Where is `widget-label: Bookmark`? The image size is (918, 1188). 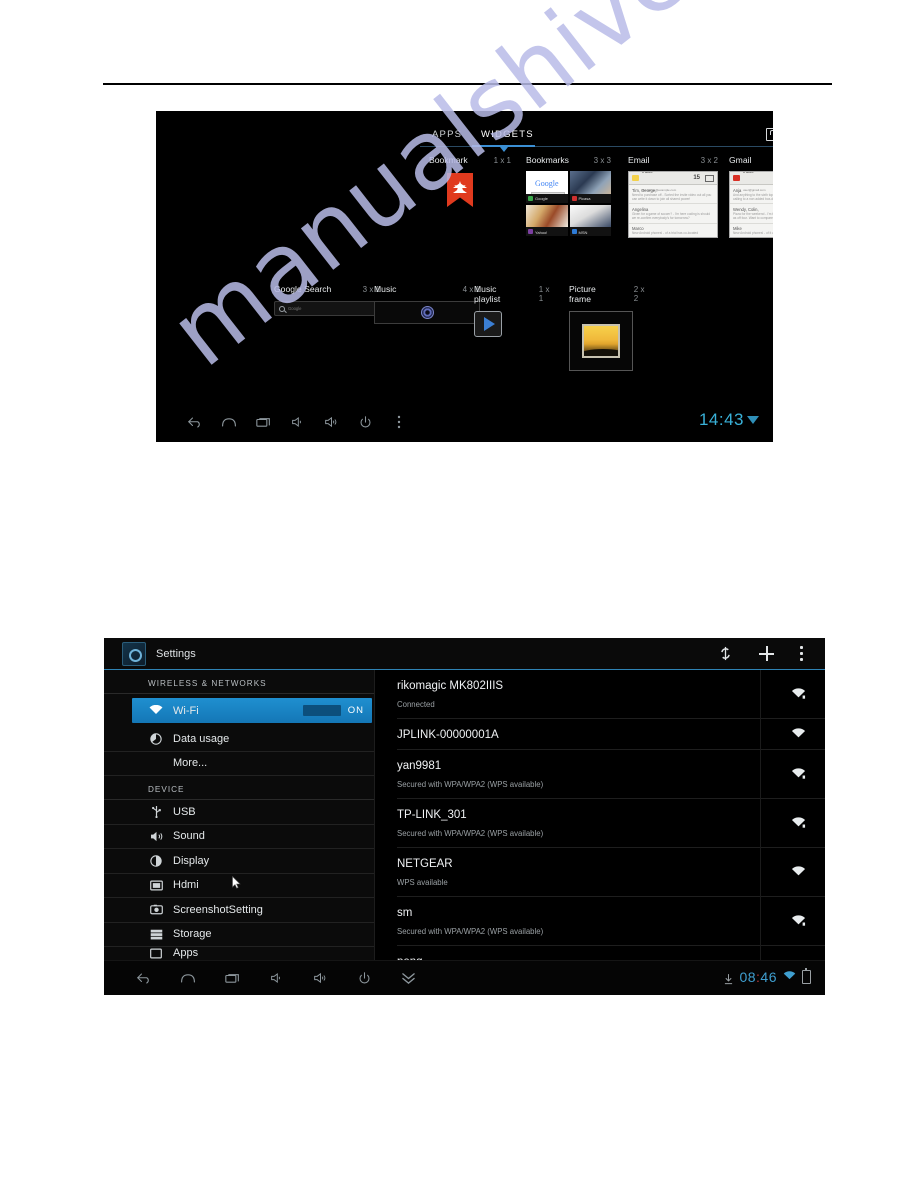 widget-label: Bookmark is located at coordinates (448, 160).